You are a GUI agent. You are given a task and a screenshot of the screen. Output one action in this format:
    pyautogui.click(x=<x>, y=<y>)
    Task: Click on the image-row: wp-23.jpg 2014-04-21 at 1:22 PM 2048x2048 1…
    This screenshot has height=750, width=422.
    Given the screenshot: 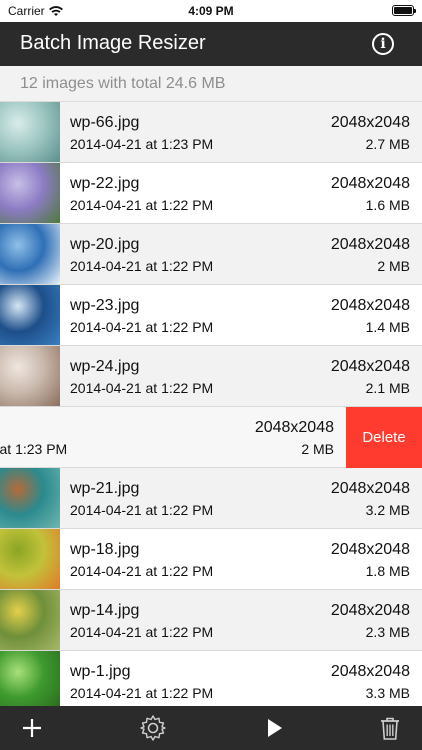 What is the action you would take?
    pyautogui.click(x=211, y=315)
    